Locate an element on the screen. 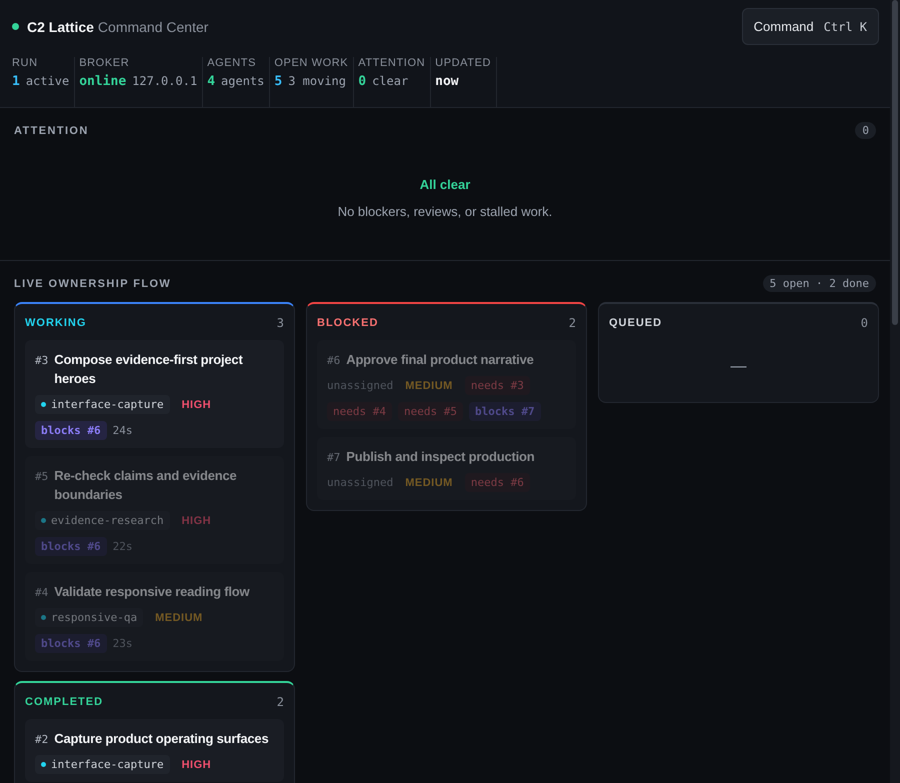  flow-summary: 5 open · 2 done is located at coordinates (819, 283).